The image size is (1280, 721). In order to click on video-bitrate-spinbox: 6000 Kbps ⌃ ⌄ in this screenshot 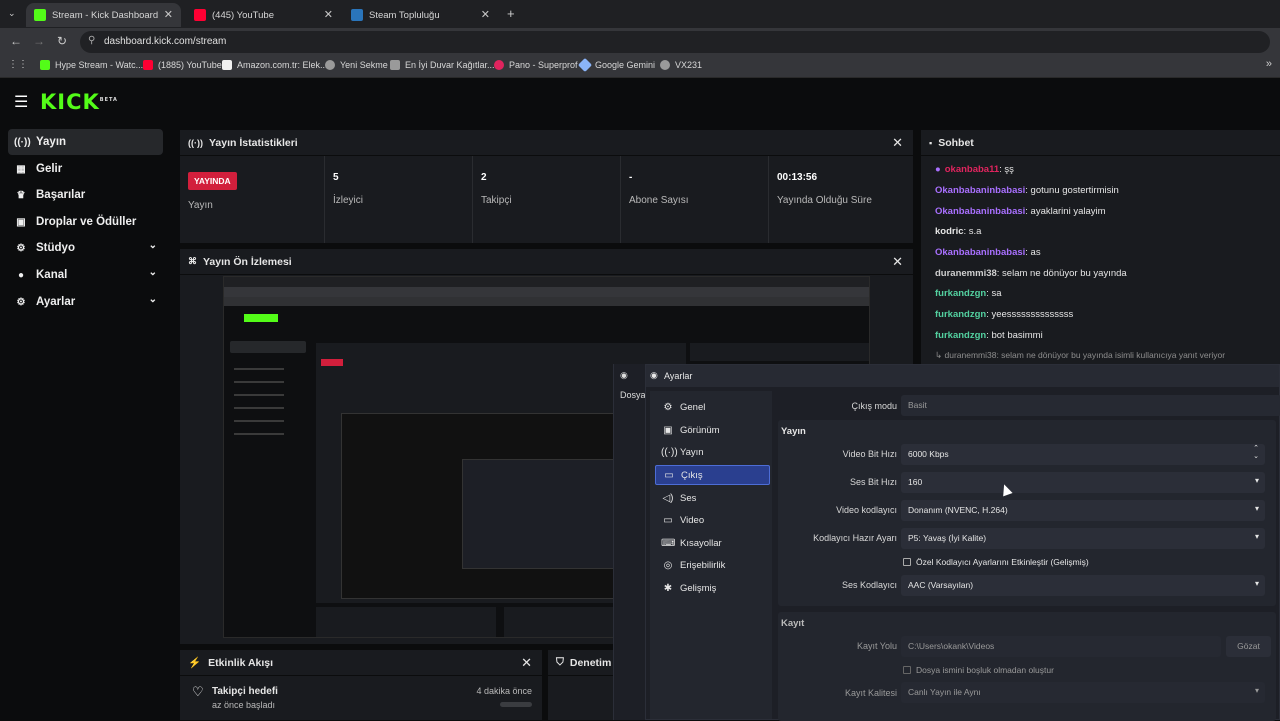, I will do `click(1083, 454)`.